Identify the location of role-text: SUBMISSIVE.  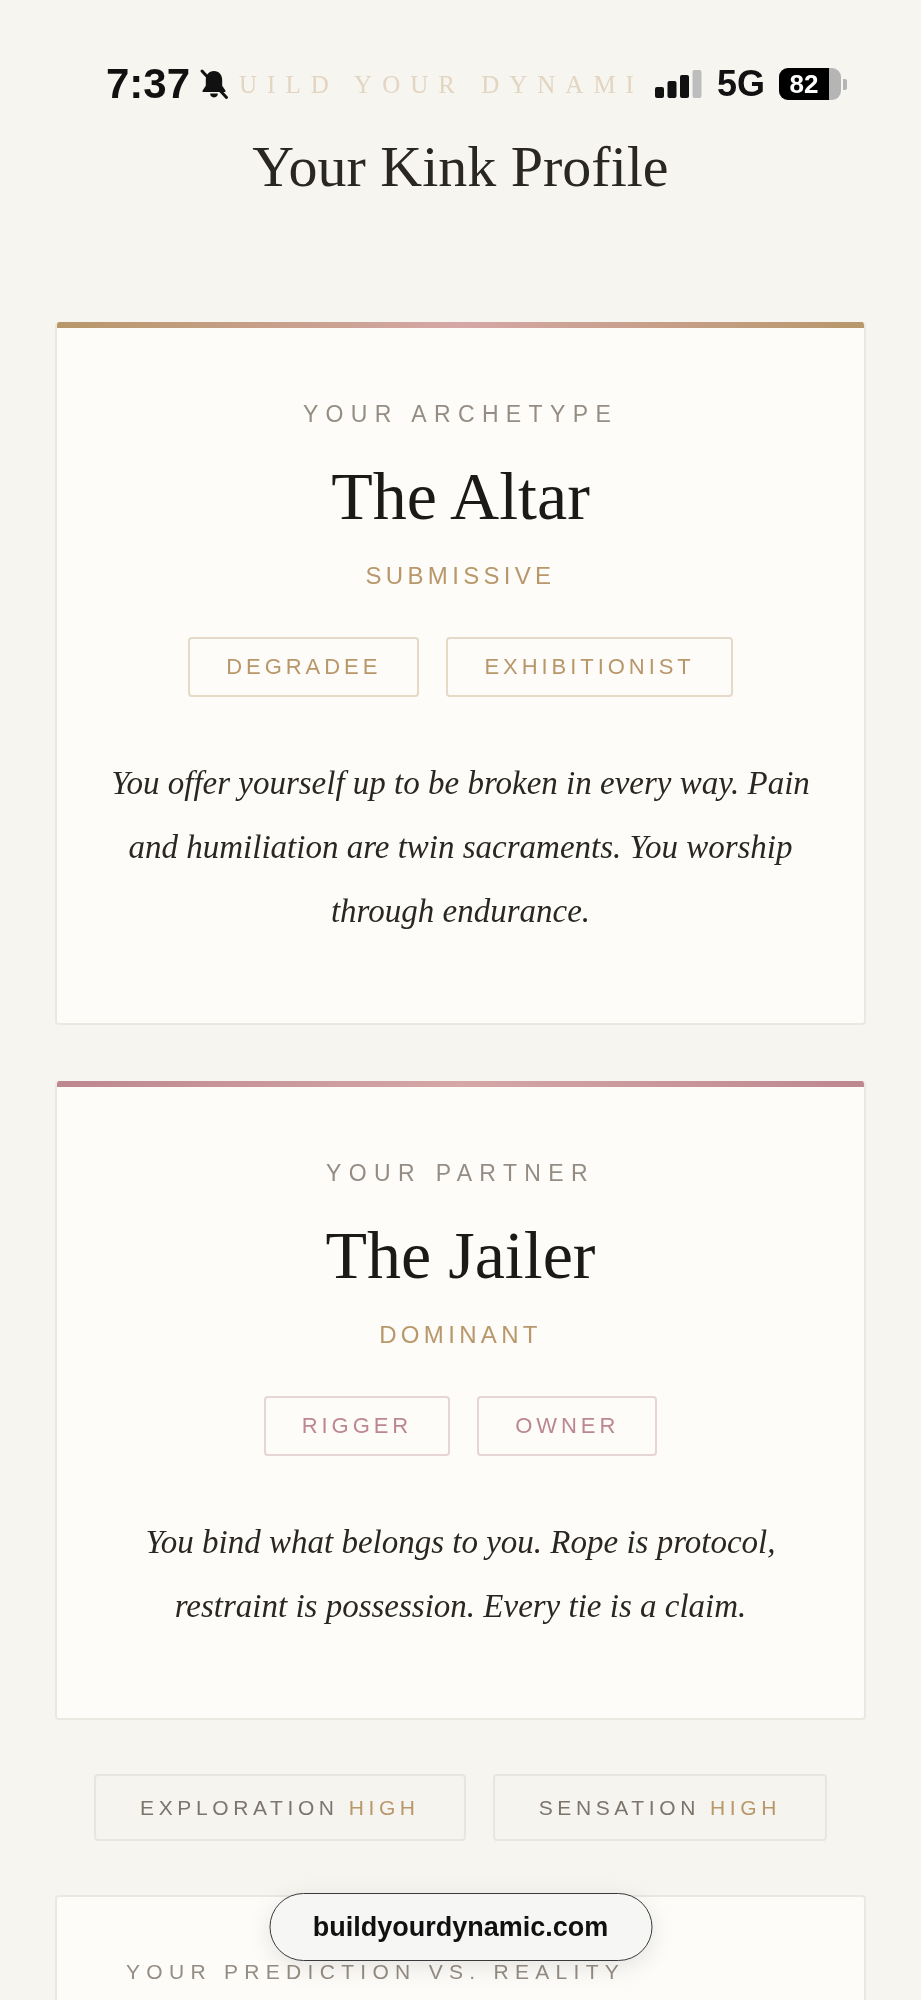
(460, 575).